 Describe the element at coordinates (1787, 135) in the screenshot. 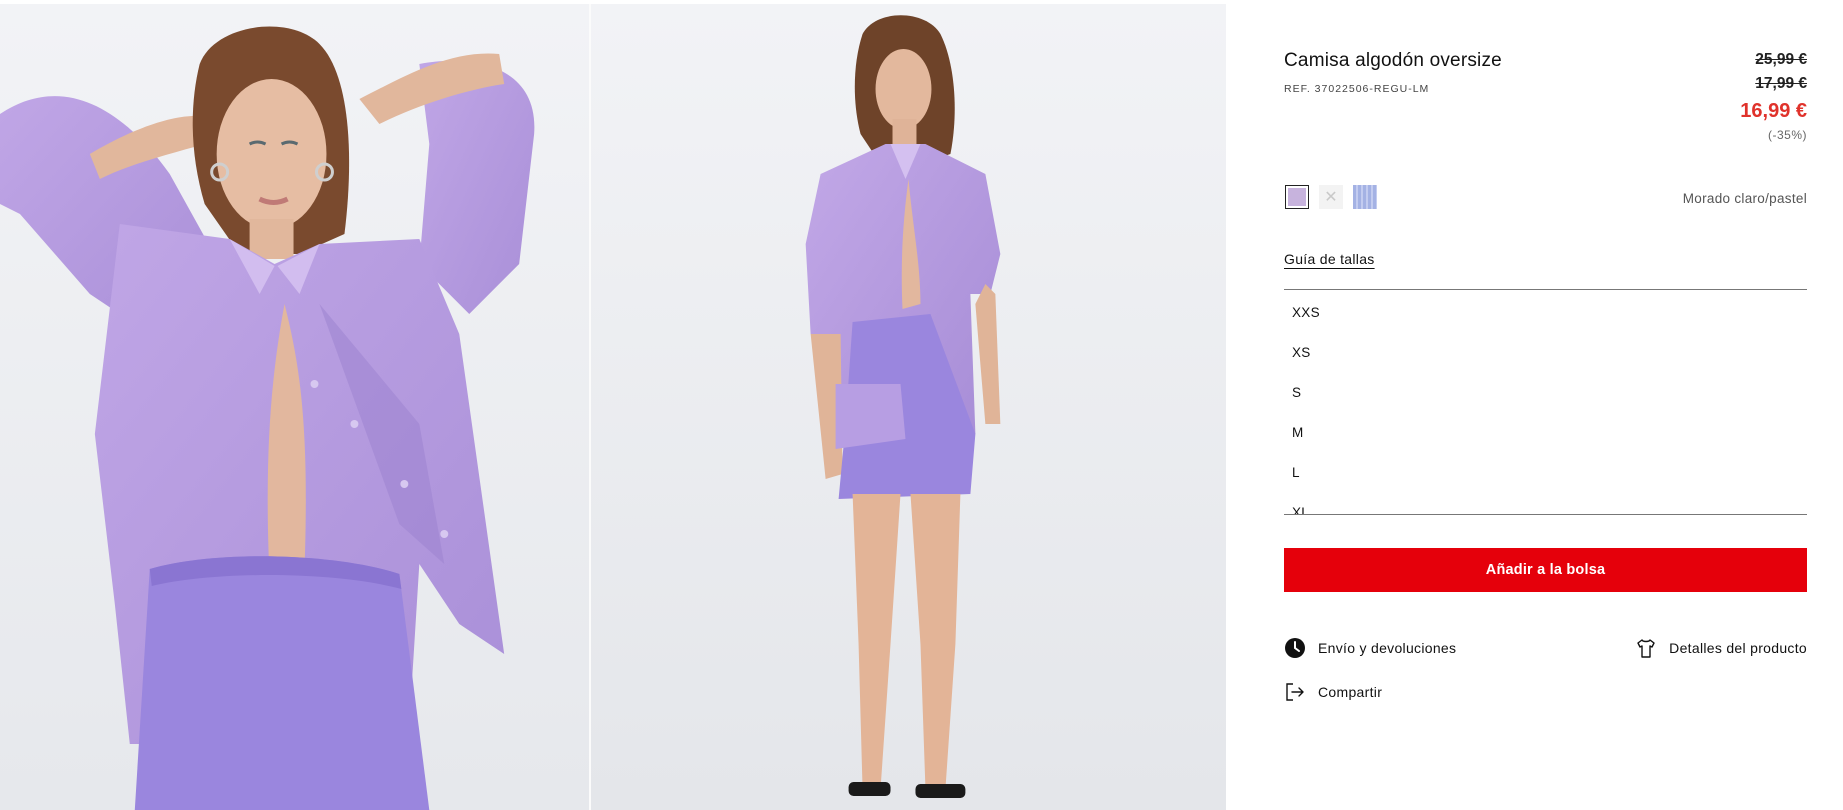

I see `discount-badge: (-35%)` at that location.